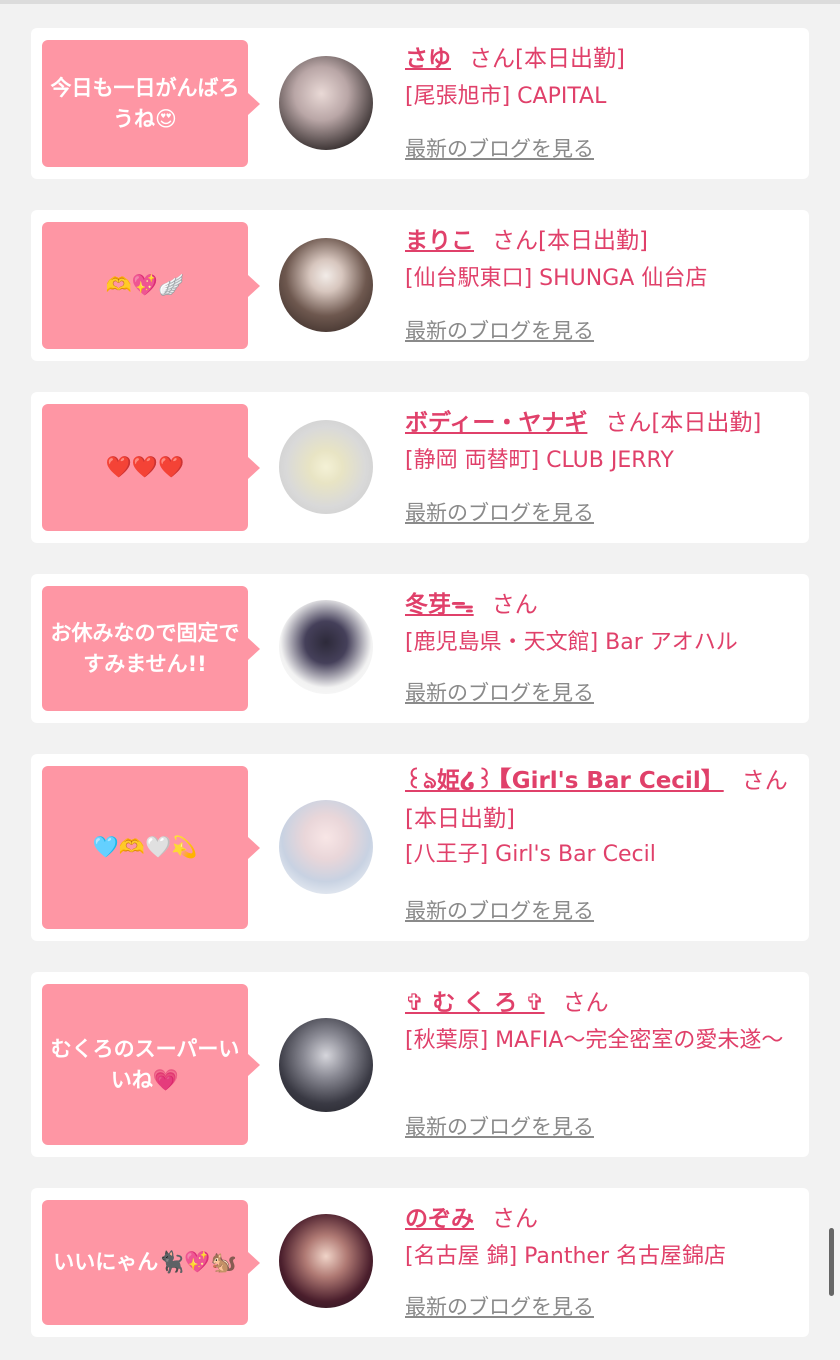 The width and height of the screenshot is (840, 1360). I want to click on message-bubble: むくろのスーパーいいね💗, so click(151, 1064).